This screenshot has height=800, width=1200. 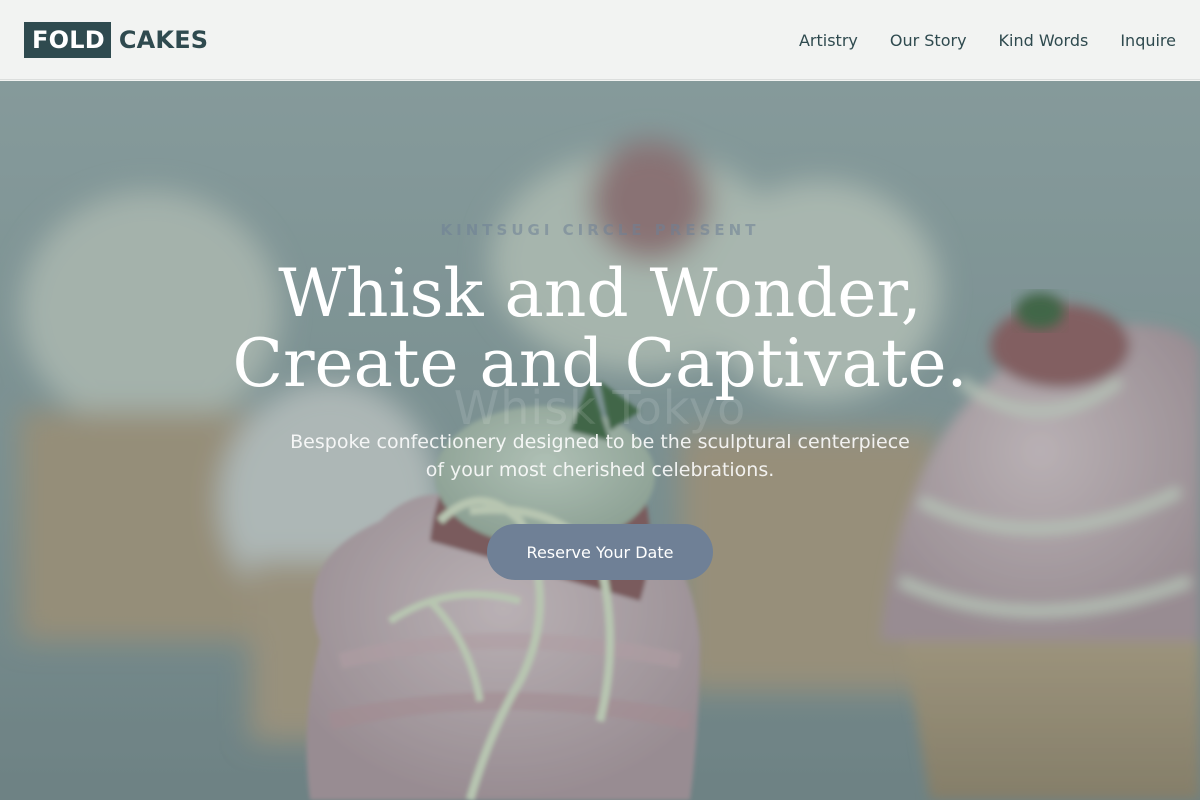 What do you see at coordinates (1148, 40) in the screenshot?
I see `nav-link-inquire: Inquire` at bounding box center [1148, 40].